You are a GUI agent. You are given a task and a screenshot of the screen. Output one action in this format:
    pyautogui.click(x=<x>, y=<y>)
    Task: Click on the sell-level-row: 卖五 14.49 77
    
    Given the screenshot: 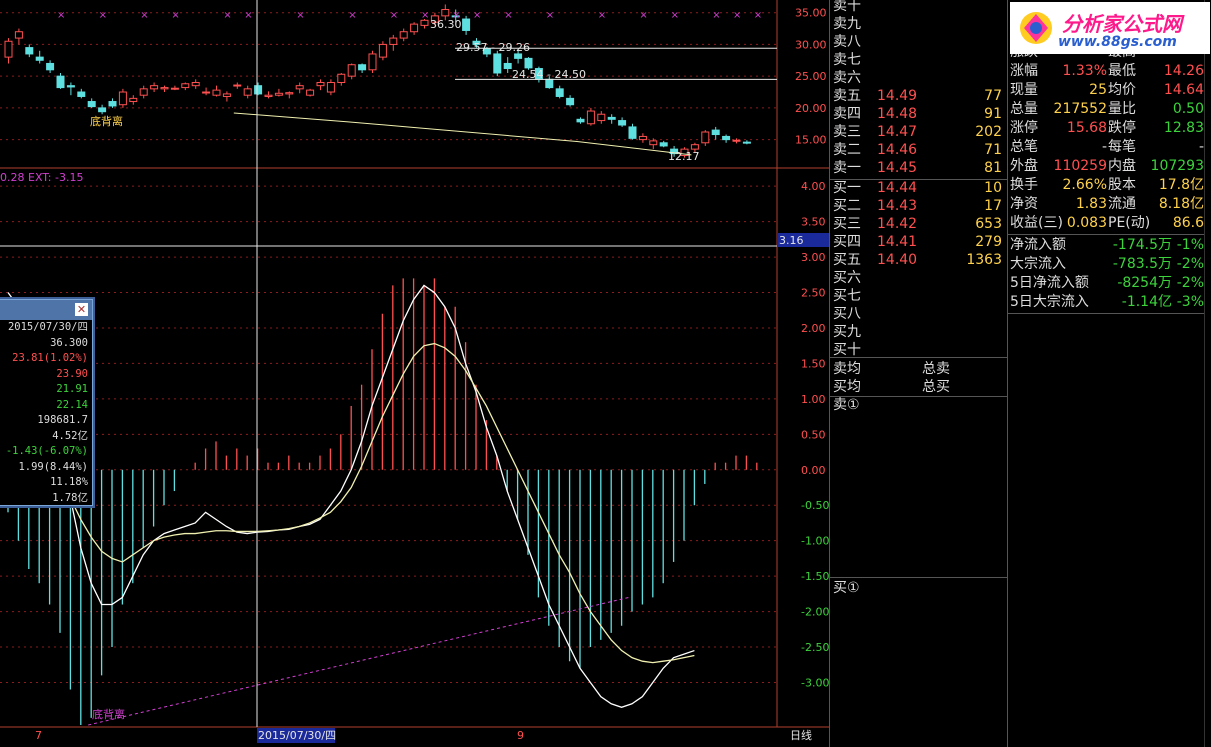 What is the action you would take?
    pyautogui.click(x=919, y=96)
    